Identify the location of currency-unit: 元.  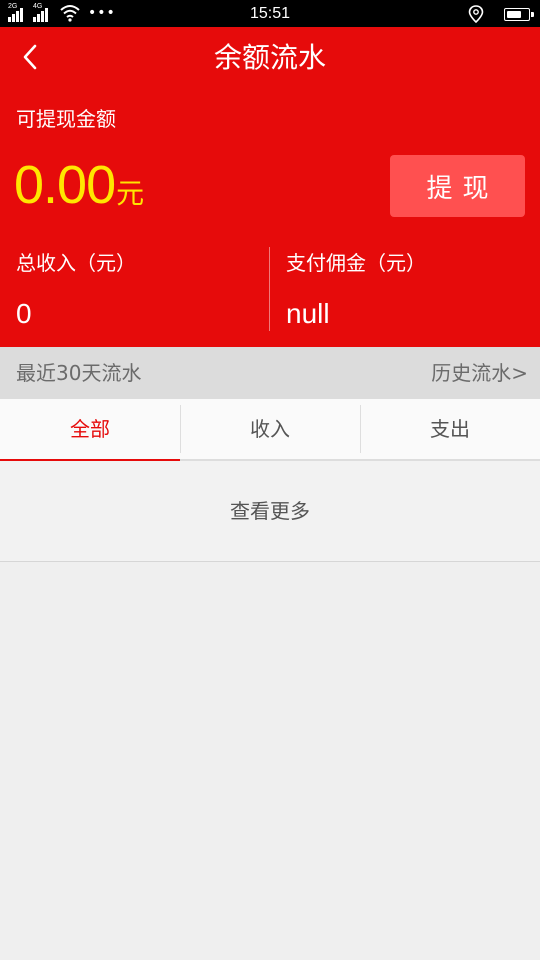
(130, 193).